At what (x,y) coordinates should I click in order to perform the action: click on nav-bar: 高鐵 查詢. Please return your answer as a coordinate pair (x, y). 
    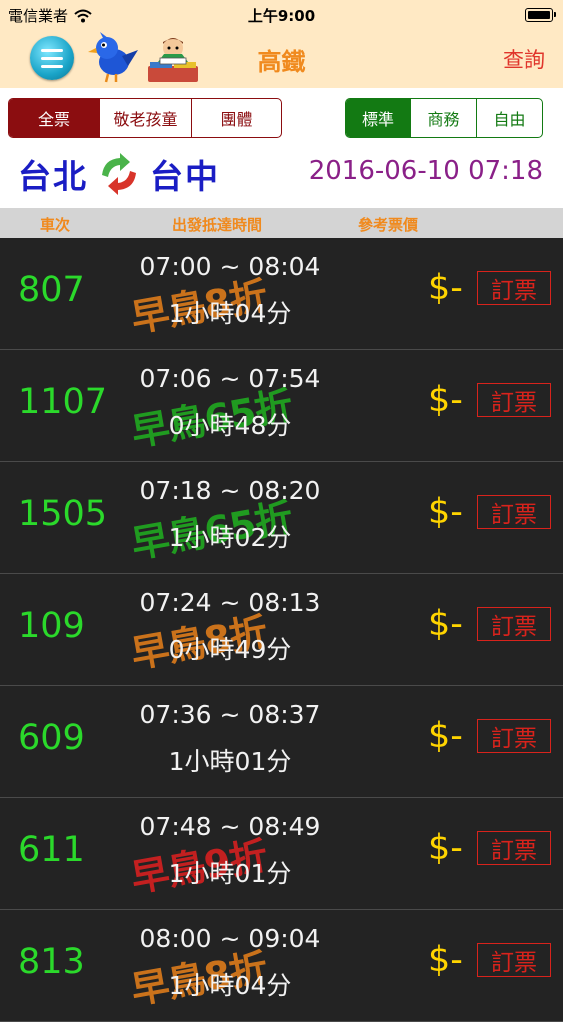
    Looking at the image, I should click on (281, 58).